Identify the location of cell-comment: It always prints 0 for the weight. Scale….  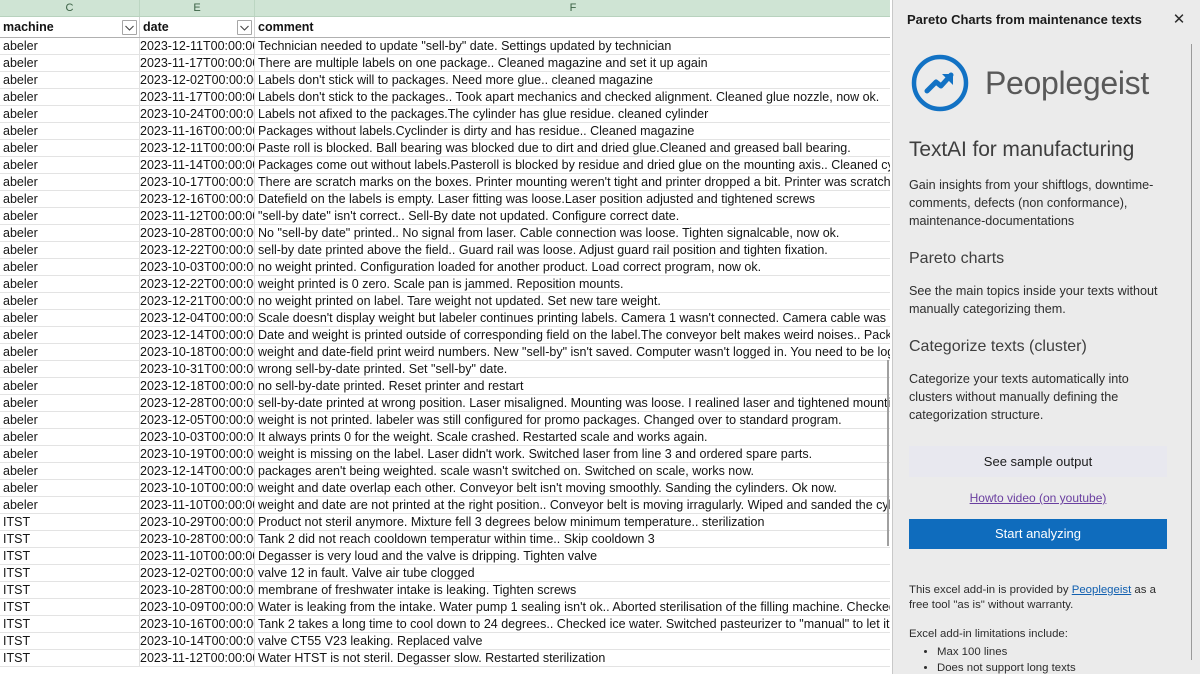
(573, 437).